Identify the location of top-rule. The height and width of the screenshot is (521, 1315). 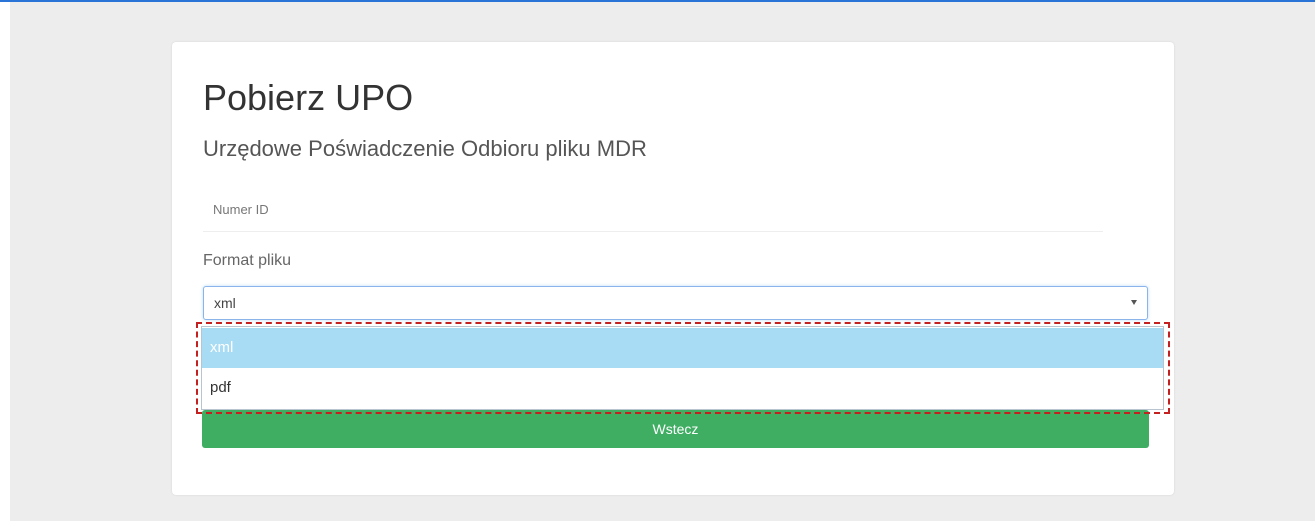
(657, 1).